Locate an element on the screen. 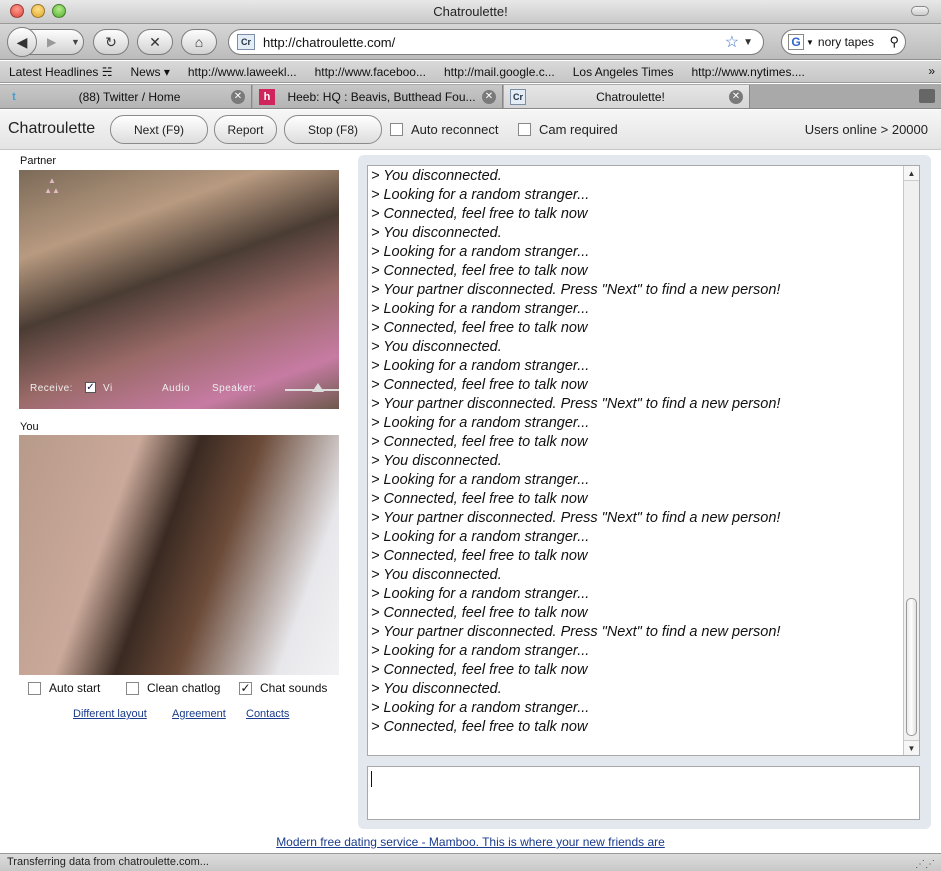 The width and height of the screenshot is (941, 871). chat-scrollbar: ▲ ▼ is located at coordinates (911, 460).